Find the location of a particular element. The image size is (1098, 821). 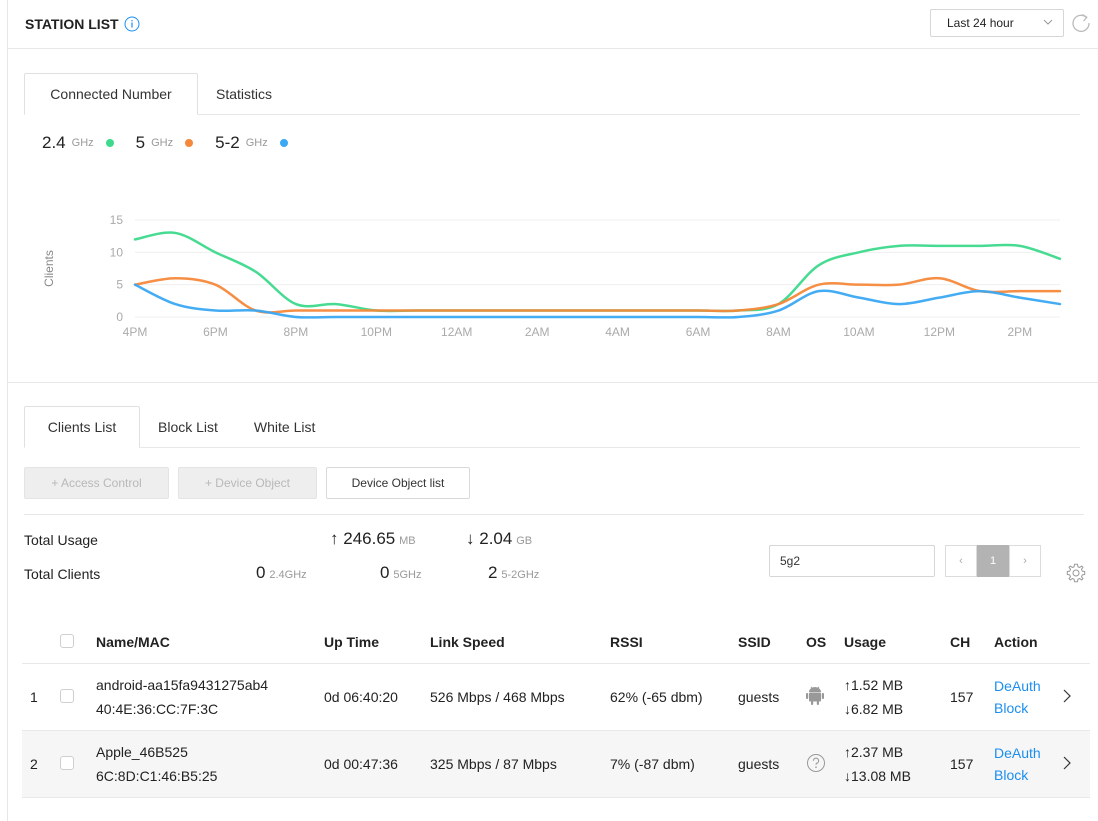

search-input is located at coordinates (852, 561).